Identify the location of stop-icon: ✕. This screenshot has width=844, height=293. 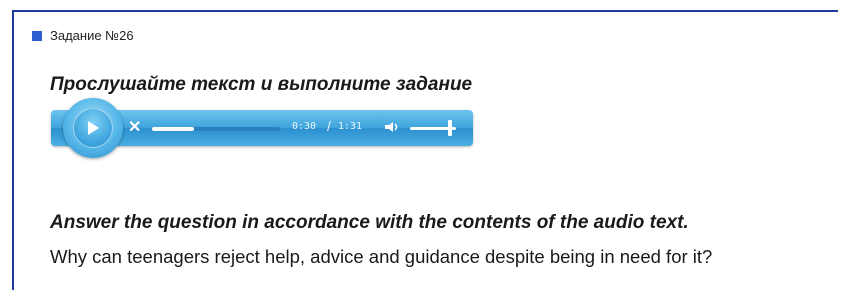
(134, 128).